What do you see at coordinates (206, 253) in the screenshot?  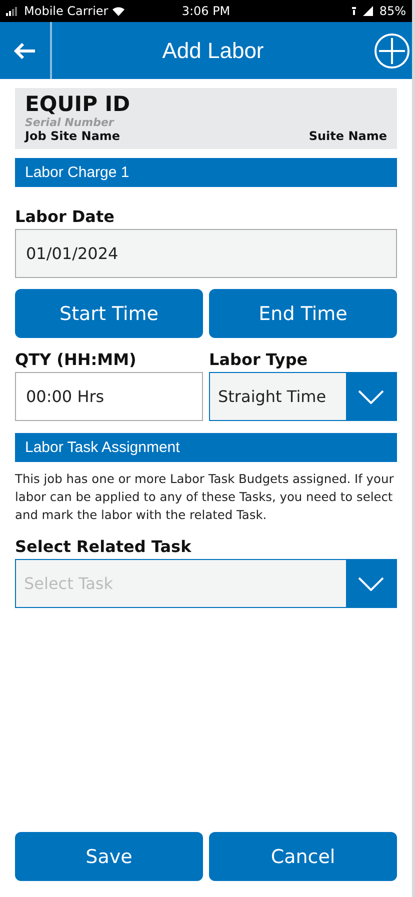 I see `date-field: 01/01/2024` at bounding box center [206, 253].